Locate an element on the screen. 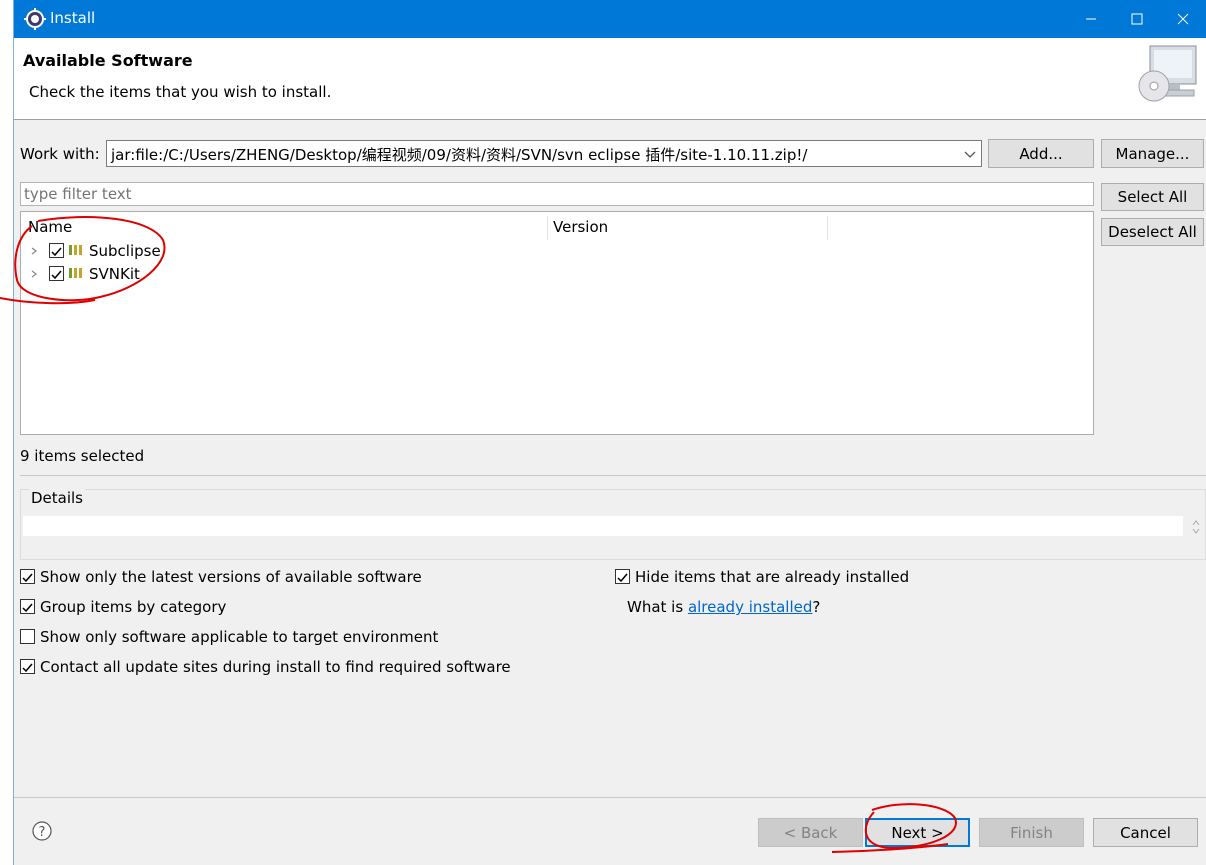 The height and width of the screenshot is (865, 1206). what-is-installed: What is already installed? is located at coordinates (723, 607).